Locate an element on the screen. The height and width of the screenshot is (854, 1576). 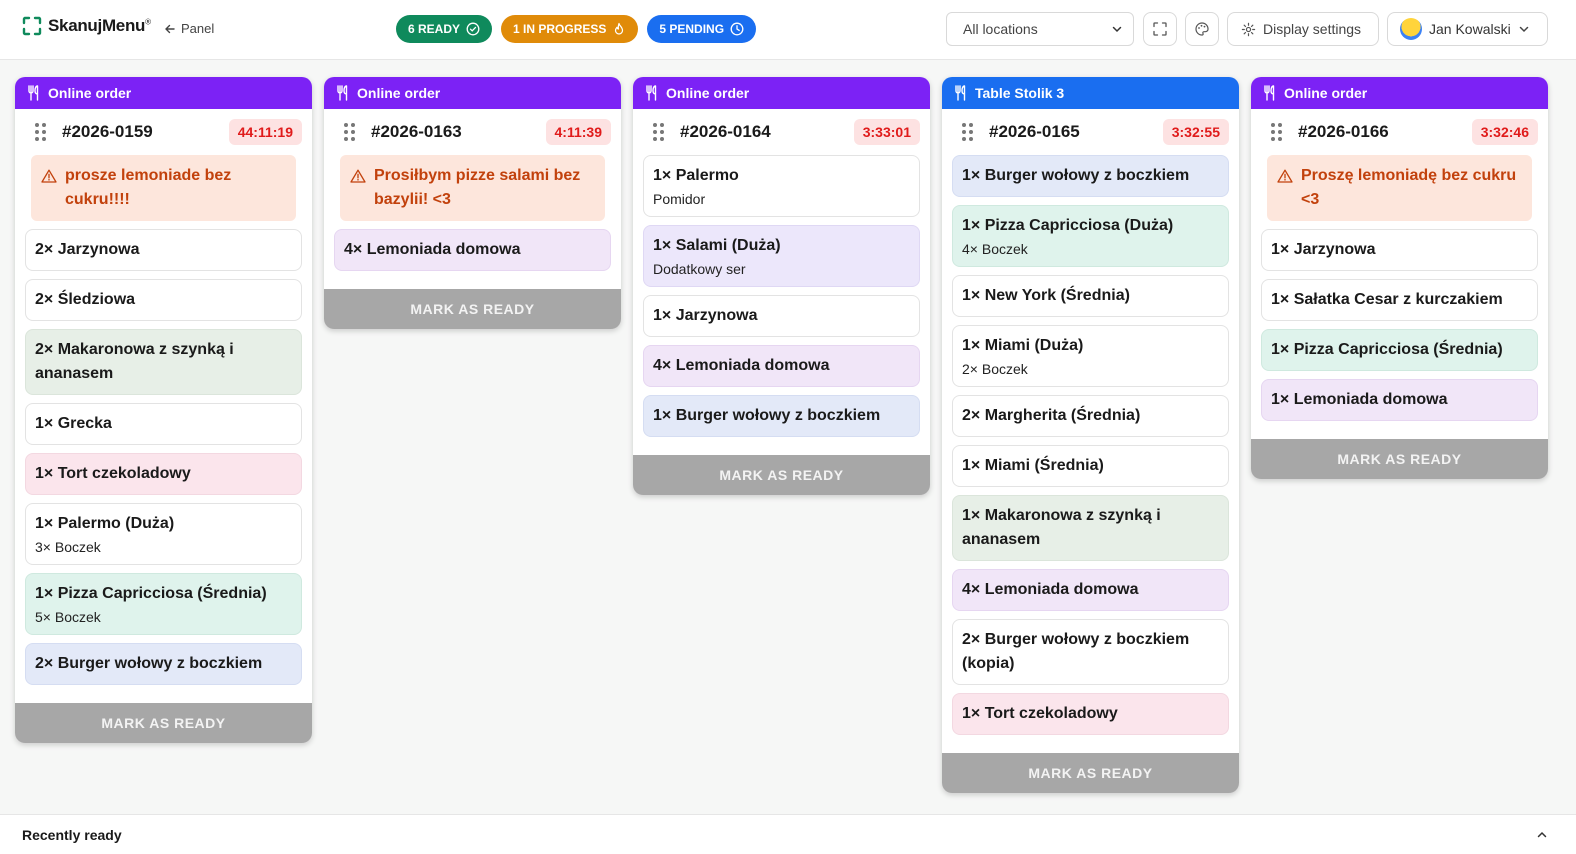
recently-ready-bar: Recently ready is located at coordinates (788, 834).